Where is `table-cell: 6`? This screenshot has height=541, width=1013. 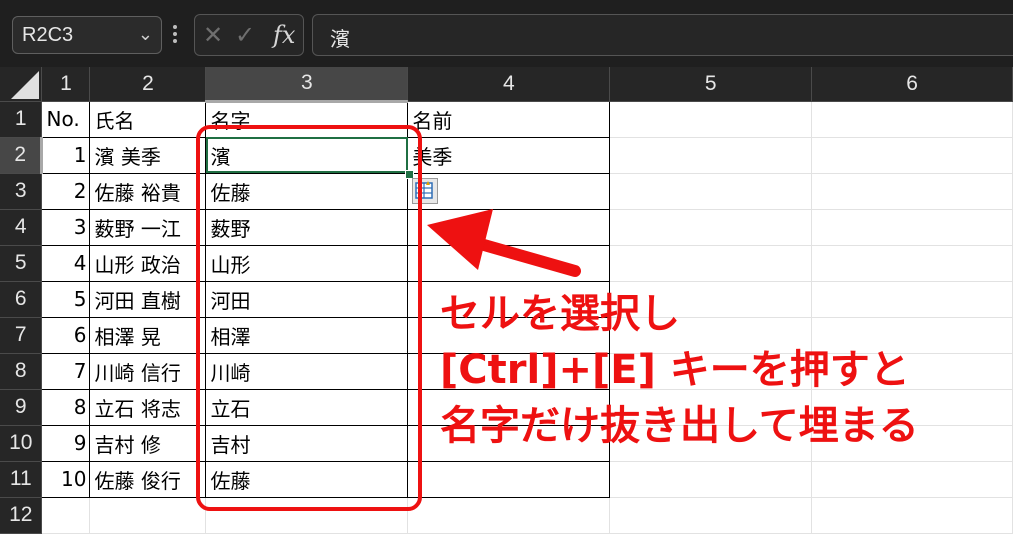
table-cell: 6 is located at coordinates (66, 335).